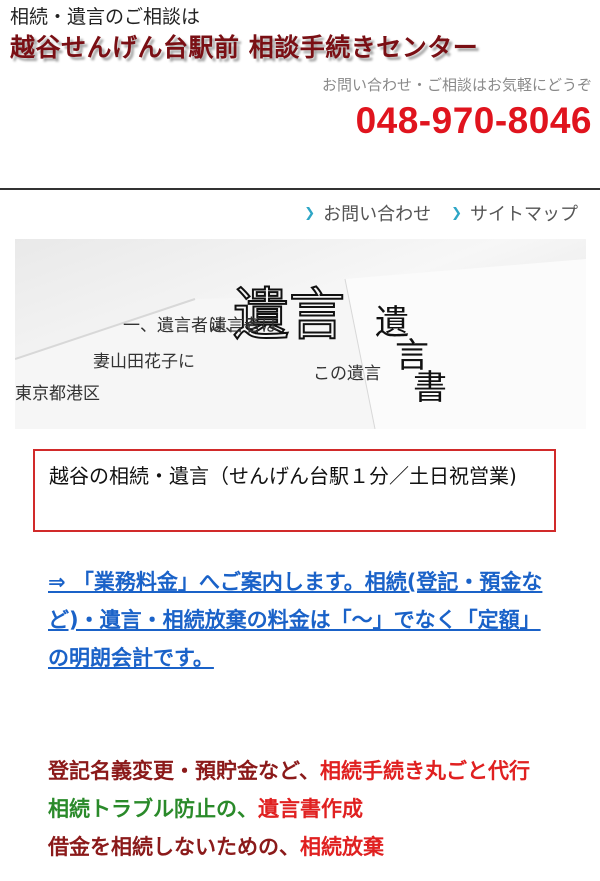 Image resolution: width=600 pixels, height=881 pixels. What do you see at coordinates (474, 121) in the screenshot?
I see `phone-number: 048-970-8046` at bounding box center [474, 121].